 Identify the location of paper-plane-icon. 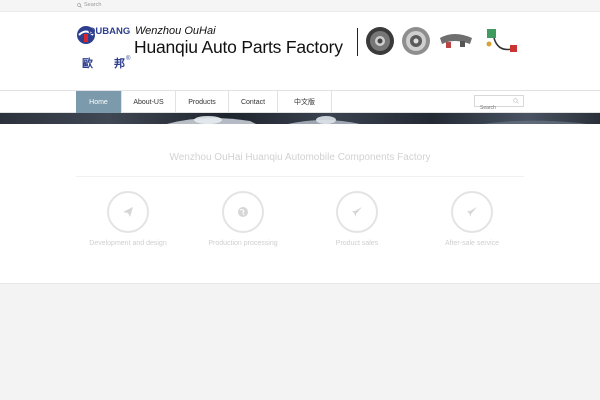
(128, 212).